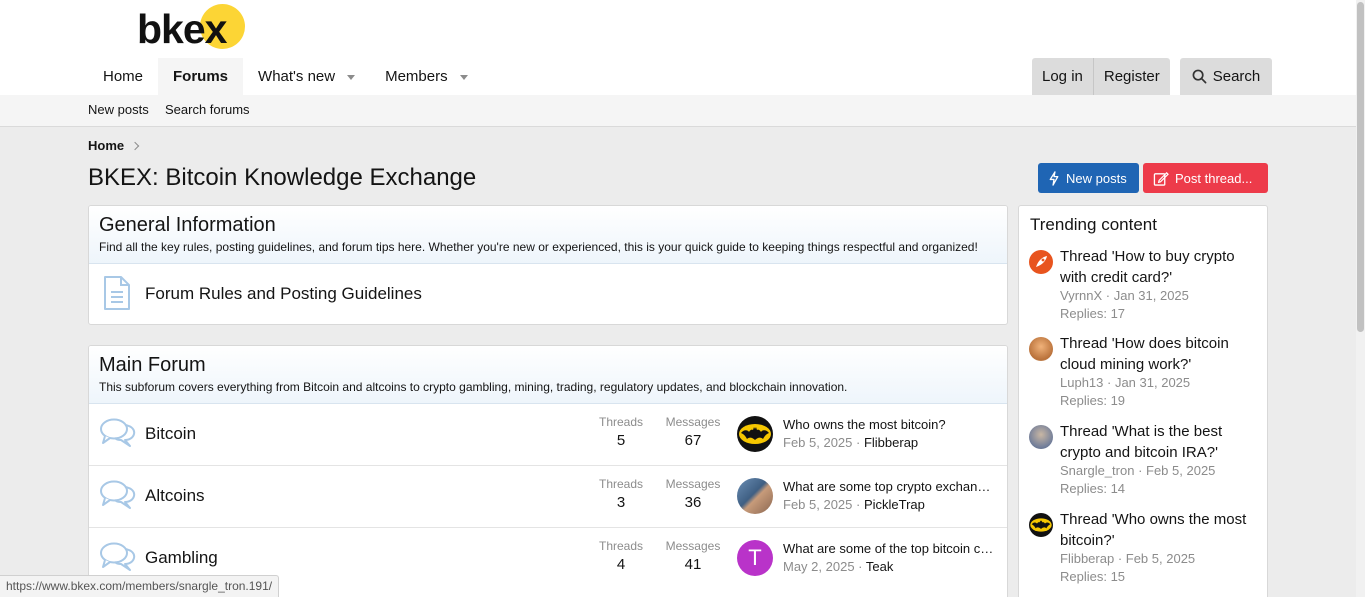  I want to click on trending-meta: Luph13 · Jan 31, 2025, so click(1125, 382).